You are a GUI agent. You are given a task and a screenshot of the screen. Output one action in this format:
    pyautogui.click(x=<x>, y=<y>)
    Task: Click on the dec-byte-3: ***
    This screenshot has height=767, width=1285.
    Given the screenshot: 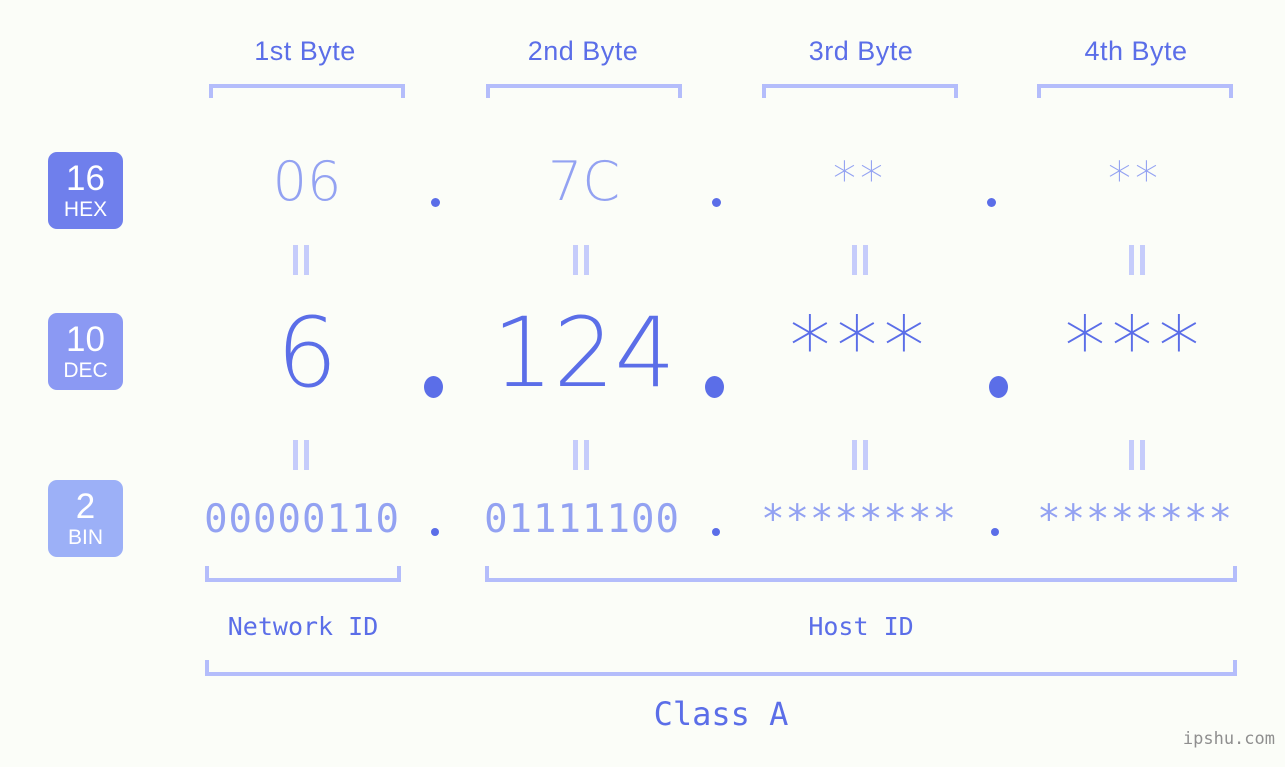 What is the action you would take?
    pyautogui.click(x=860, y=347)
    